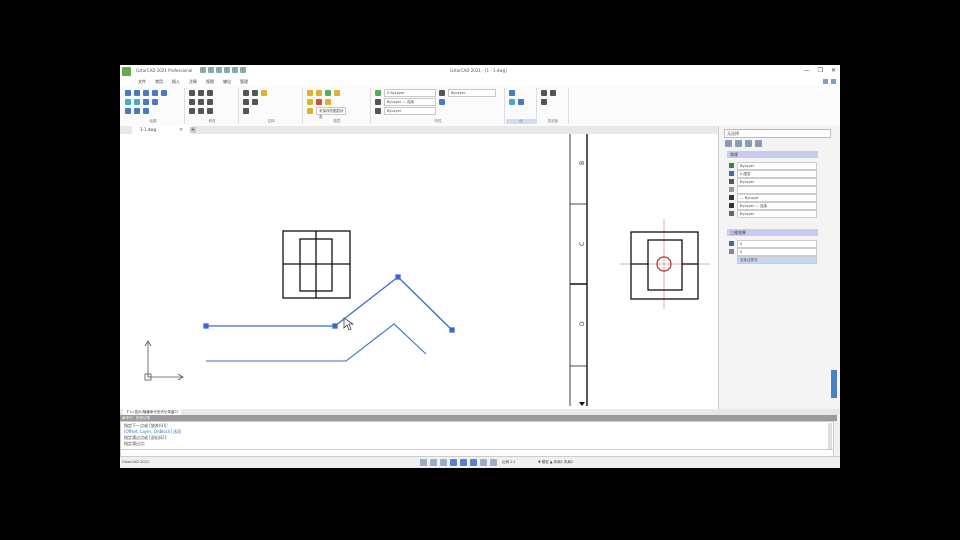 The width and height of the screenshot is (960, 540). I want to click on help-icon, so click(825, 81).